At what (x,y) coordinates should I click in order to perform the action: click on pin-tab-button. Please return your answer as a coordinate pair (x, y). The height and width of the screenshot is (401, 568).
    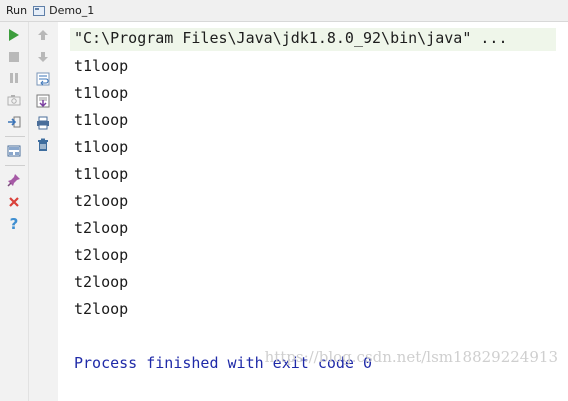
    Looking at the image, I should click on (14, 180).